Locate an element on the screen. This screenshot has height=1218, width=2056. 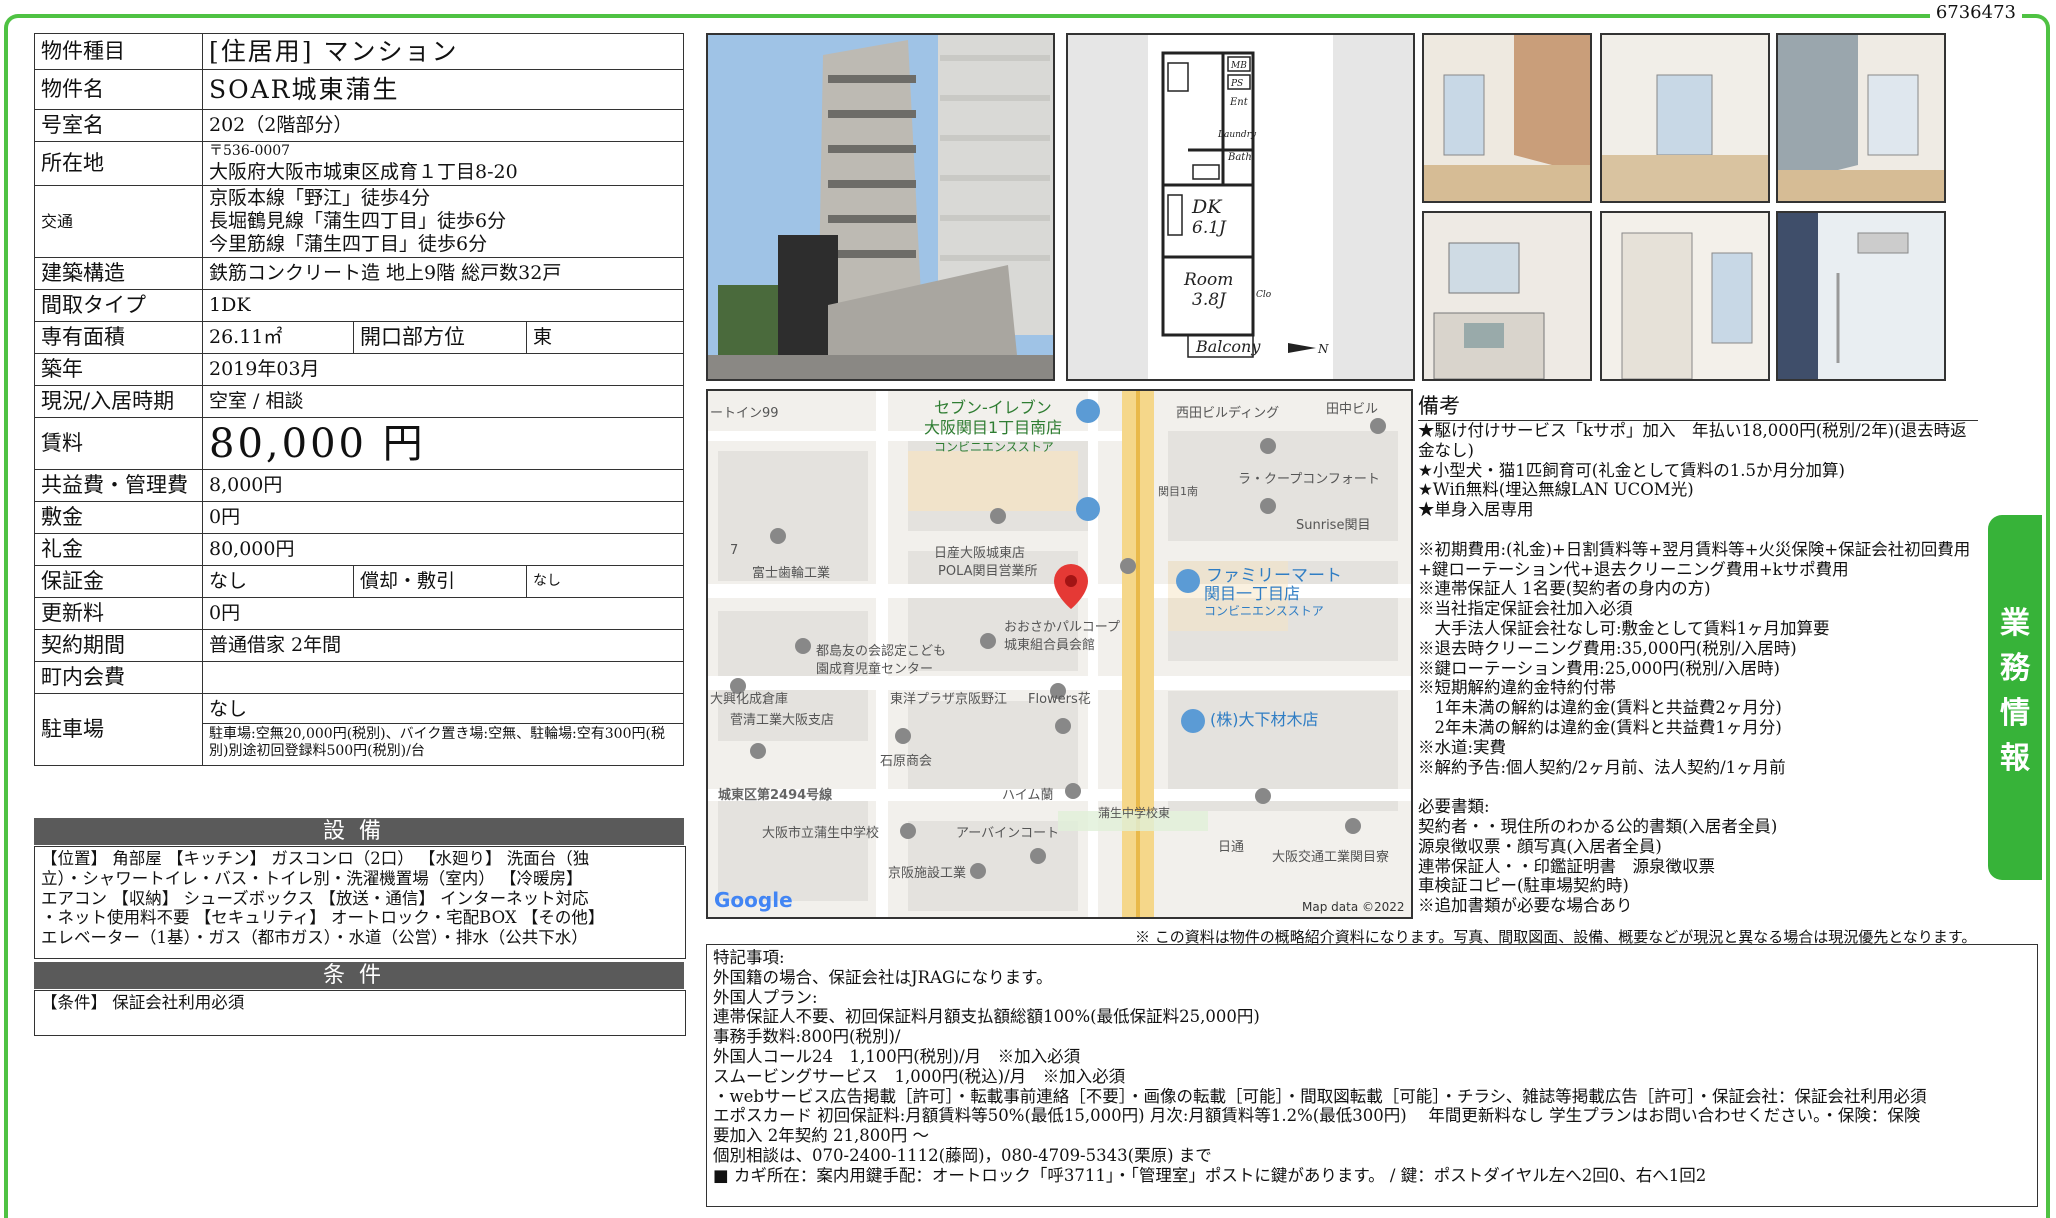
map-label: アーバインコート is located at coordinates (1007, 833).